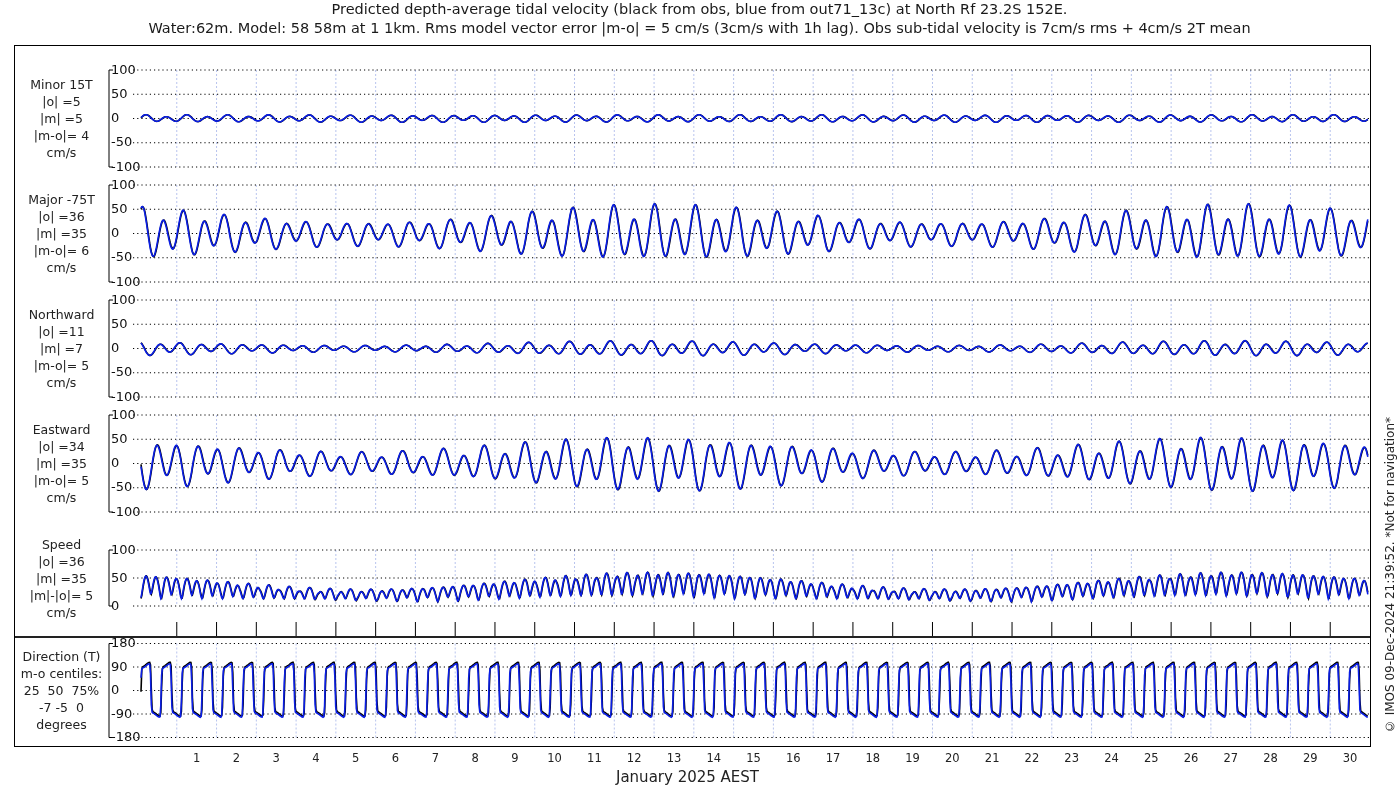 This screenshot has height=800, width=1400. What do you see at coordinates (61, 724) in the screenshot?
I see `panel-label: degrees` at bounding box center [61, 724].